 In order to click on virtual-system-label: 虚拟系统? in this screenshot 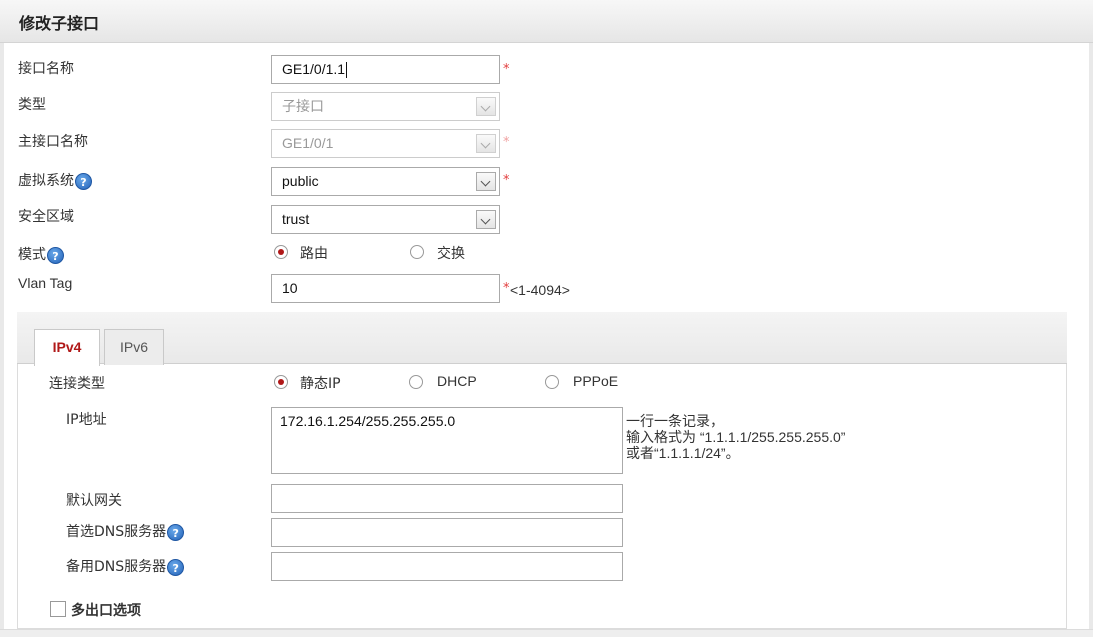, I will do `click(55, 180)`.